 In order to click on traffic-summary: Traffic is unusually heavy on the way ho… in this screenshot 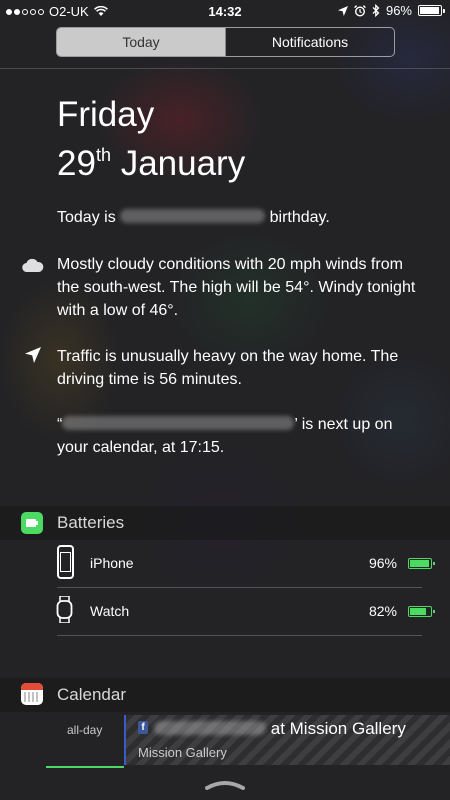, I will do `click(228, 368)`.